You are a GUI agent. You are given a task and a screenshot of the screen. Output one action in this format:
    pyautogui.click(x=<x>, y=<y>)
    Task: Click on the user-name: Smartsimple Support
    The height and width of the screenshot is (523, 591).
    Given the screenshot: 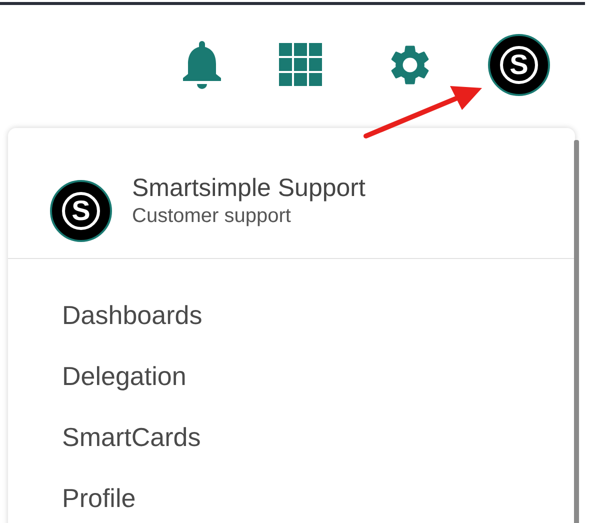 What is the action you would take?
    pyautogui.click(x=249, y=188)
    